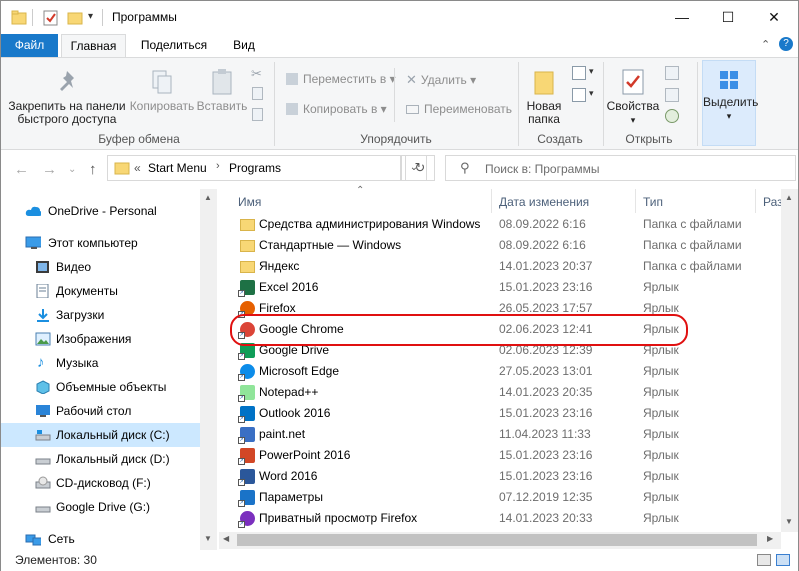 The width and height of the screenshot is (799, 571). I want to click on maximize-button: ☐, so click(728, 17).